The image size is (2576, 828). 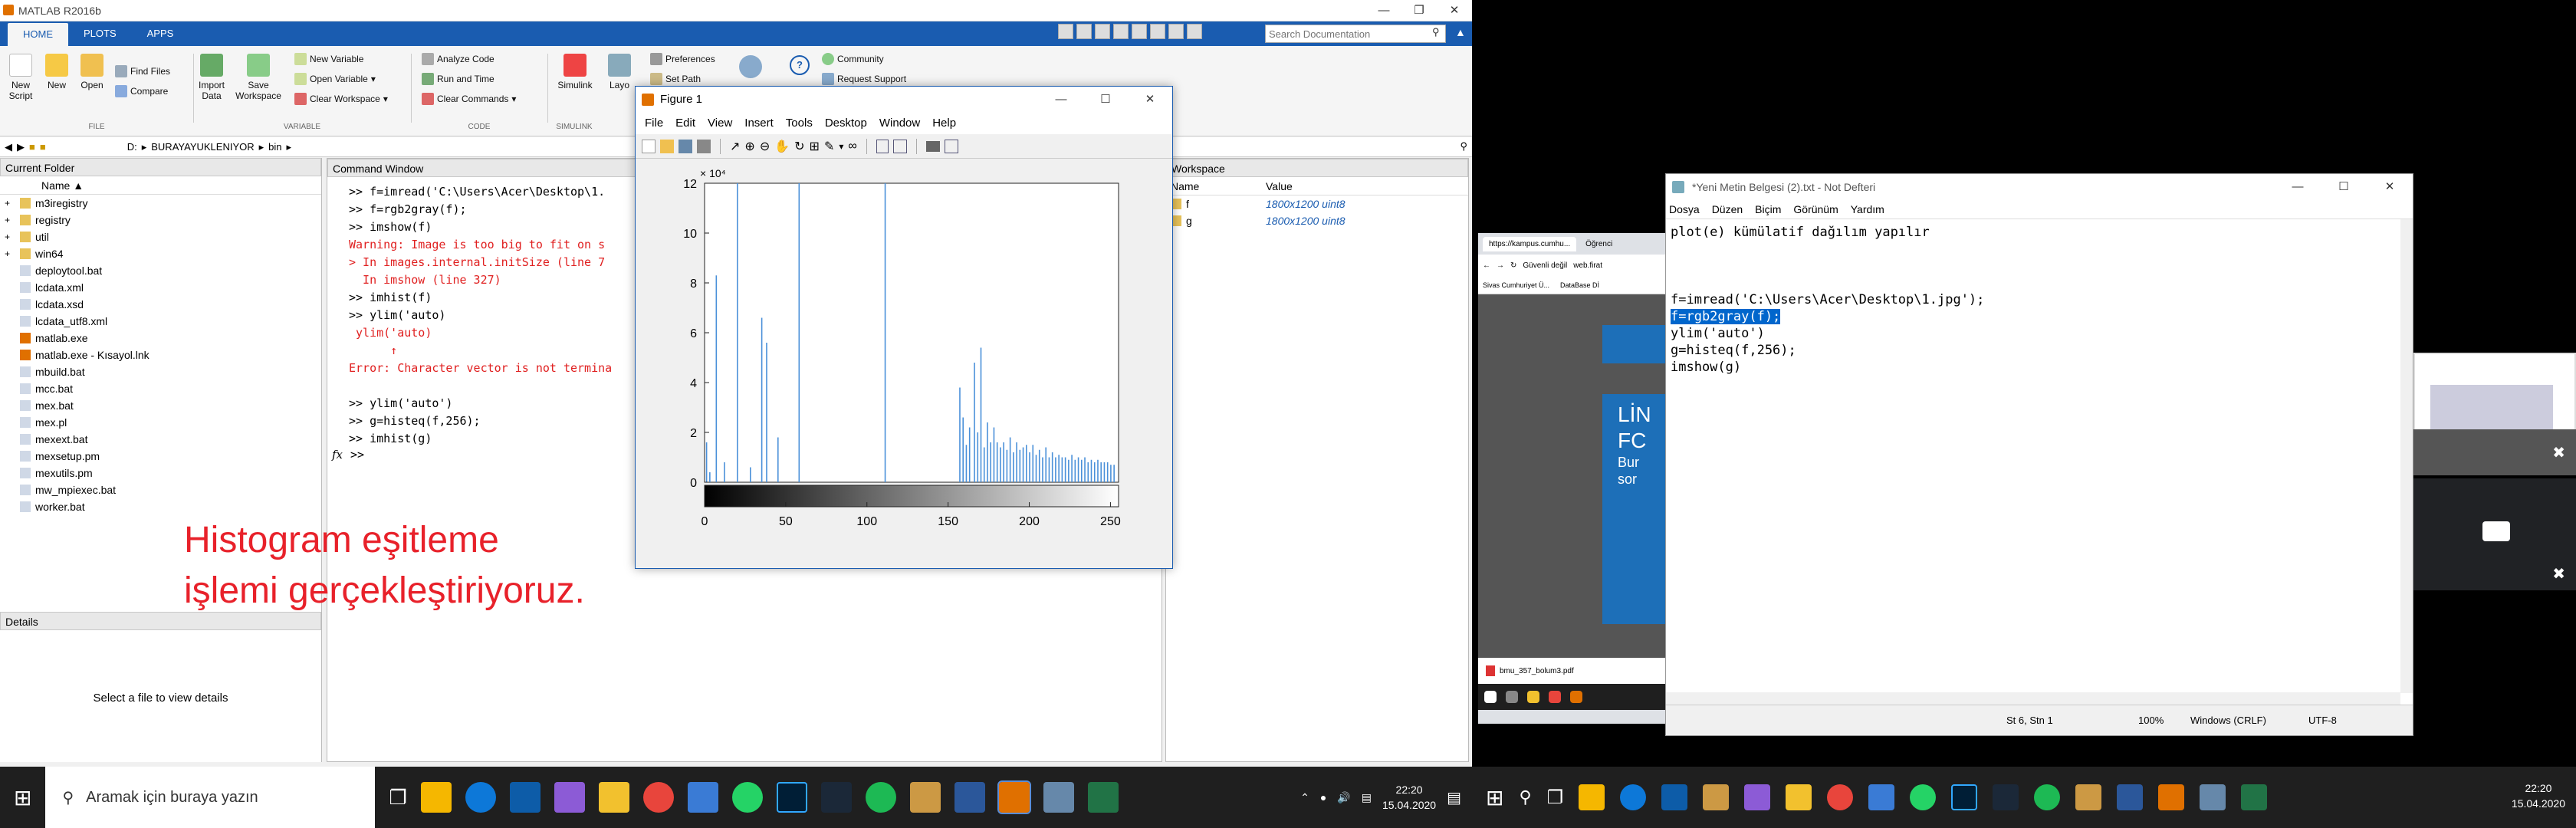 What do you see at coordinates (2559, 574) in the screenshot?
I see `mic-muted-icon: ✖` at bounding box center [2559, 574].